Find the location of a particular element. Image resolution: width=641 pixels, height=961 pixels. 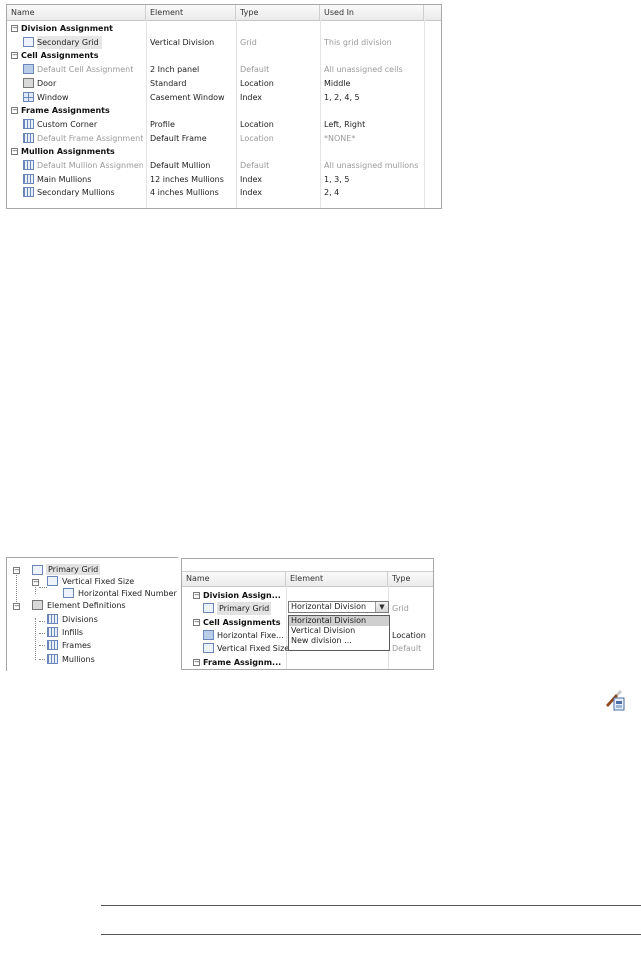

infills-icon is located at coordinates (52, 632).